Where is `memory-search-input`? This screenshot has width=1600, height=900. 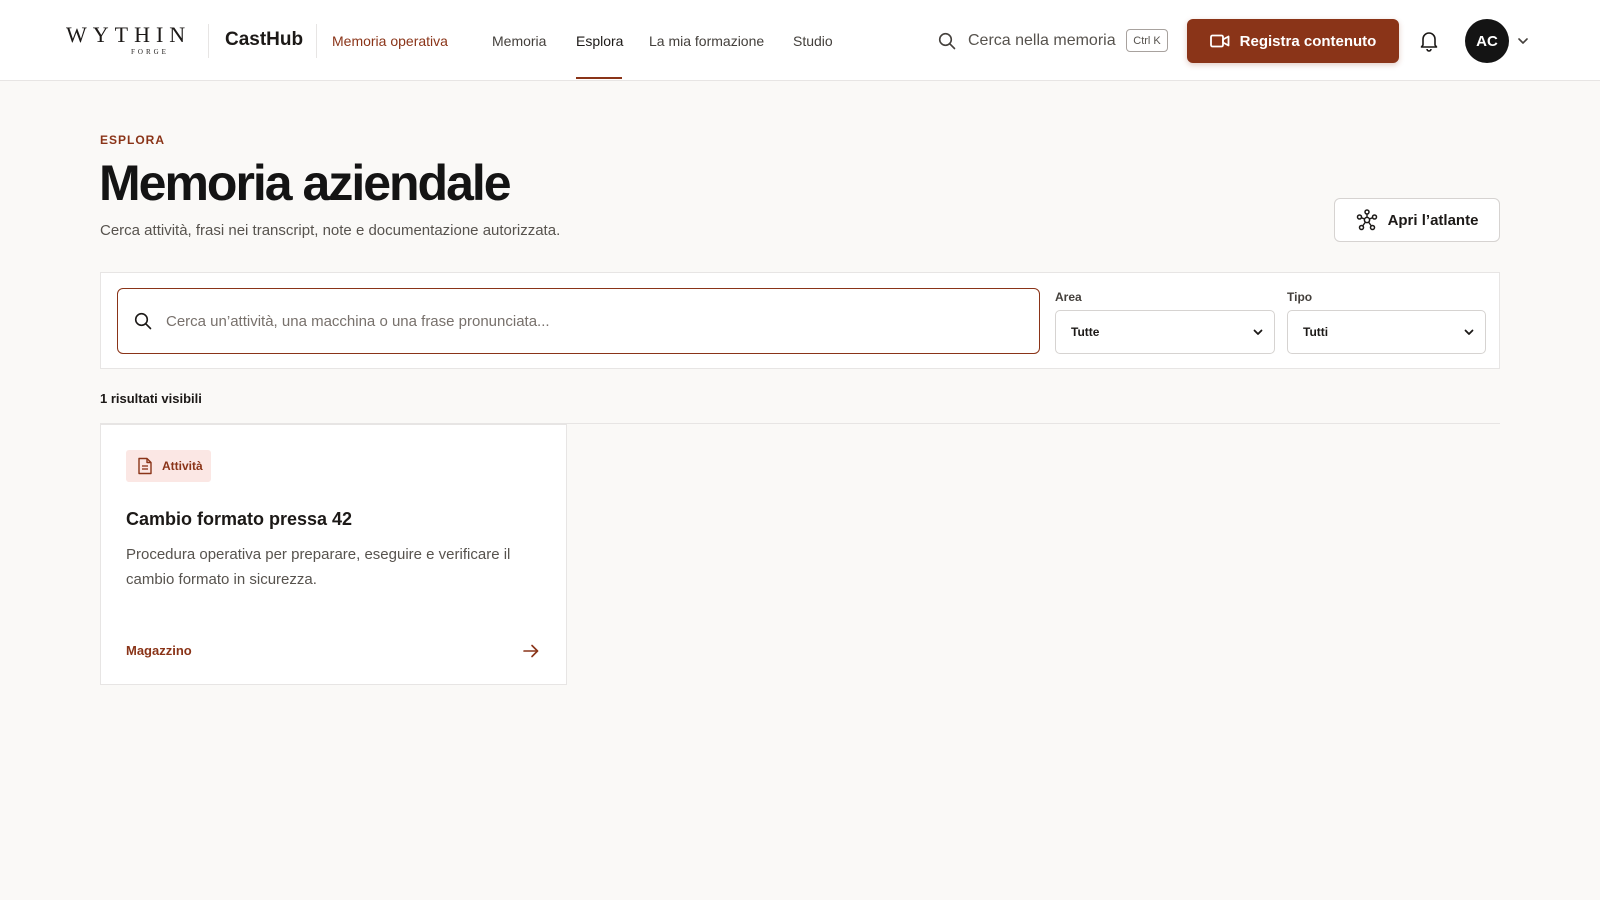
memory-search-input is located at coordinates (586, 321).